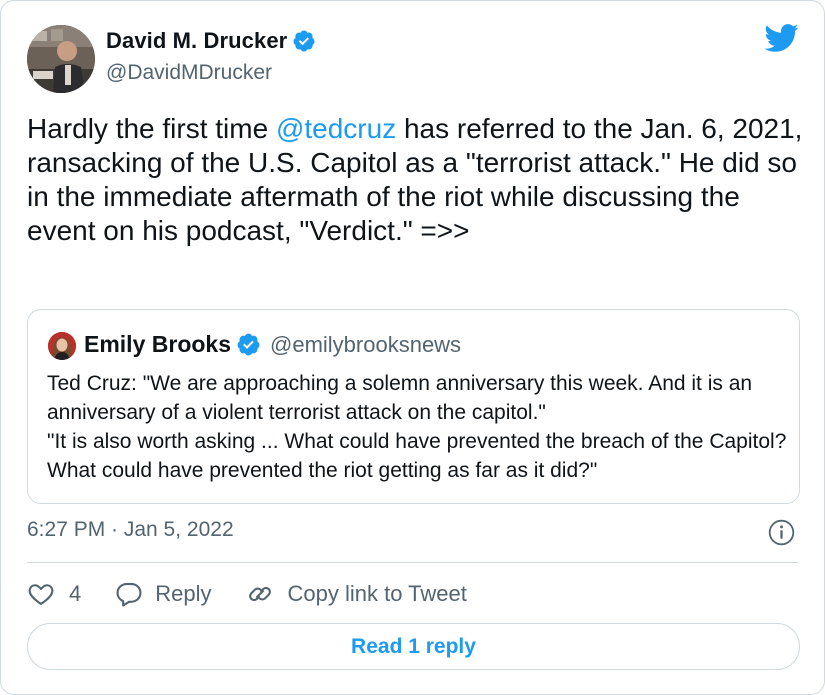 The image size is (825, 695). I want to click on author-handle: @DavidMDrucker, so click(189, 73).